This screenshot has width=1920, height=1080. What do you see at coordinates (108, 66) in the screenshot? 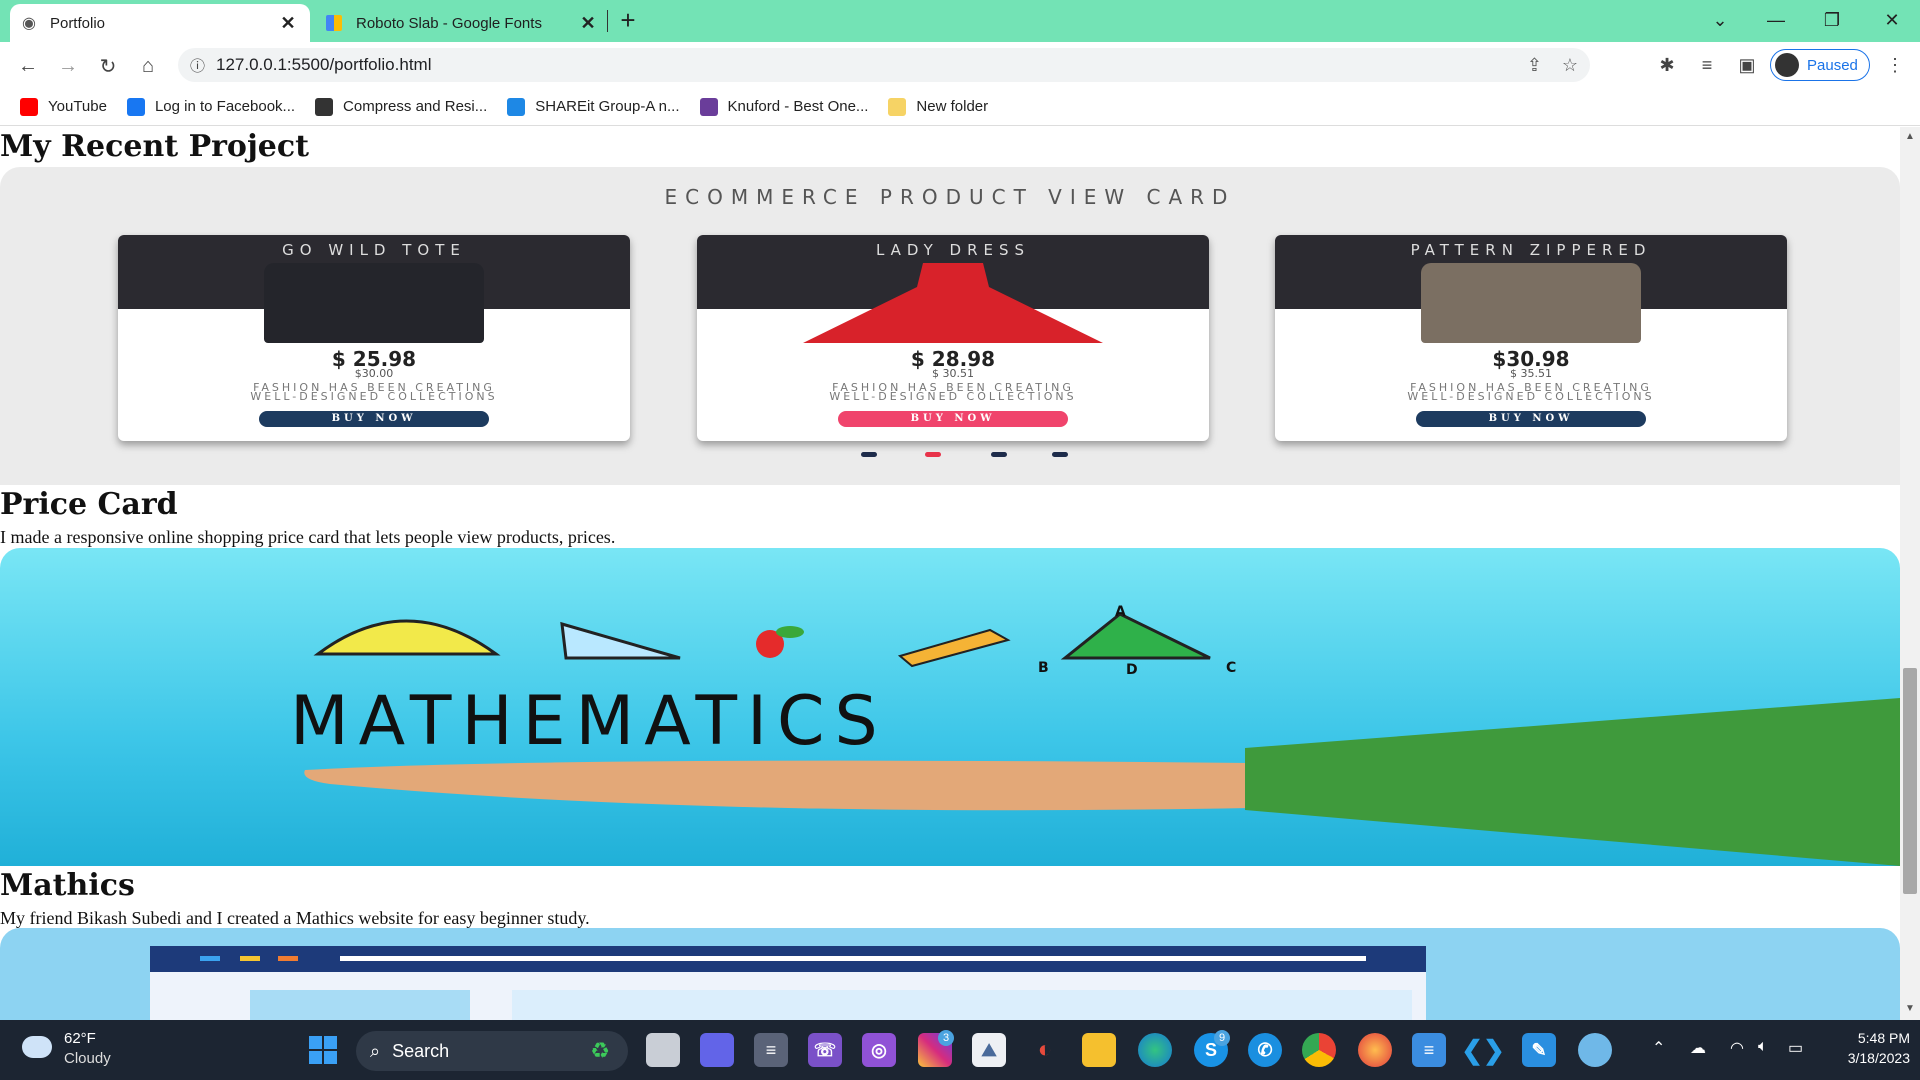
I see `reload-icon: ↻` at bounding box center [108, 66].